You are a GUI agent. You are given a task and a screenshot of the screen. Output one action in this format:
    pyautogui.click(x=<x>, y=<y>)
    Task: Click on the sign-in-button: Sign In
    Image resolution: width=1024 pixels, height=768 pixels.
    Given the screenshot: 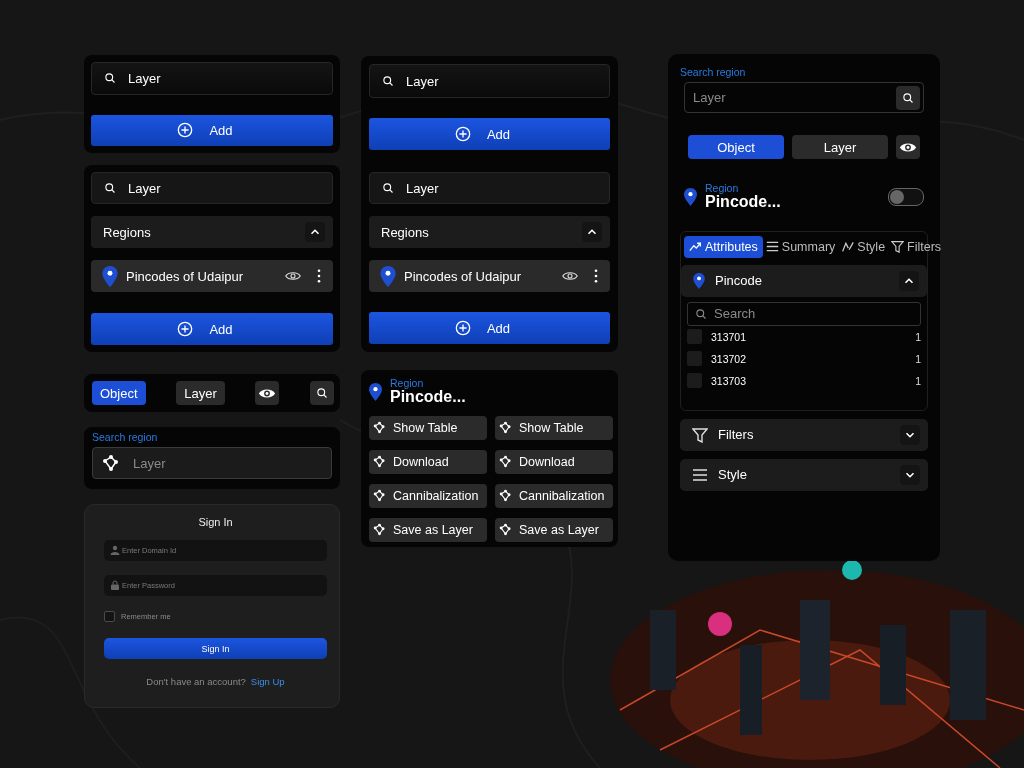 What is the action you would take?
    pyautogui.click(x=215, y=648)
    